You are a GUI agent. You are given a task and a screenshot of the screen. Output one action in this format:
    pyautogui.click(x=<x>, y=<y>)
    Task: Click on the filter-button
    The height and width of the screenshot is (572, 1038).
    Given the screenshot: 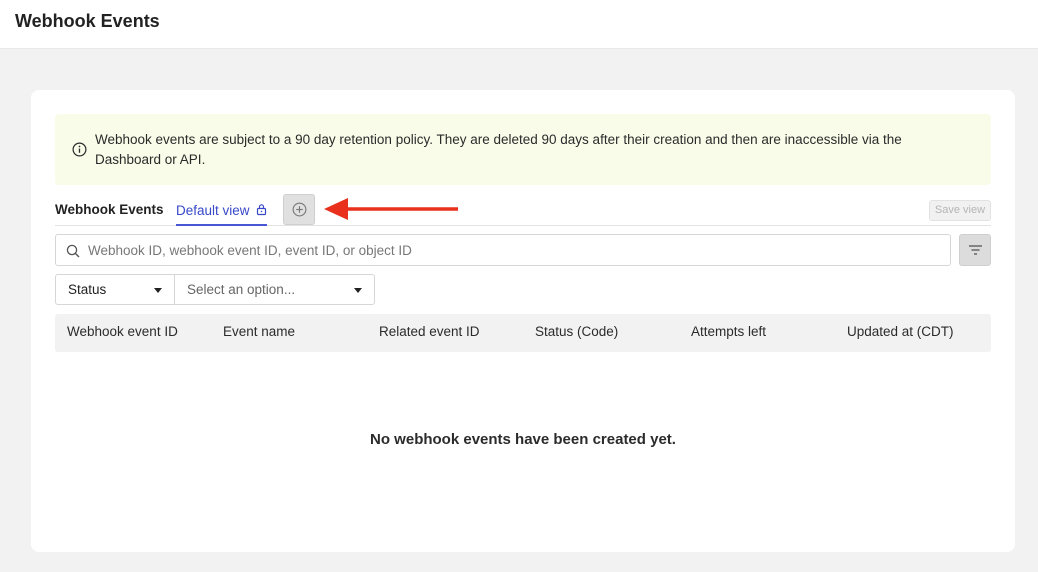 What is the action you would take?
    pyautogui.click(x=975, y=250)
    